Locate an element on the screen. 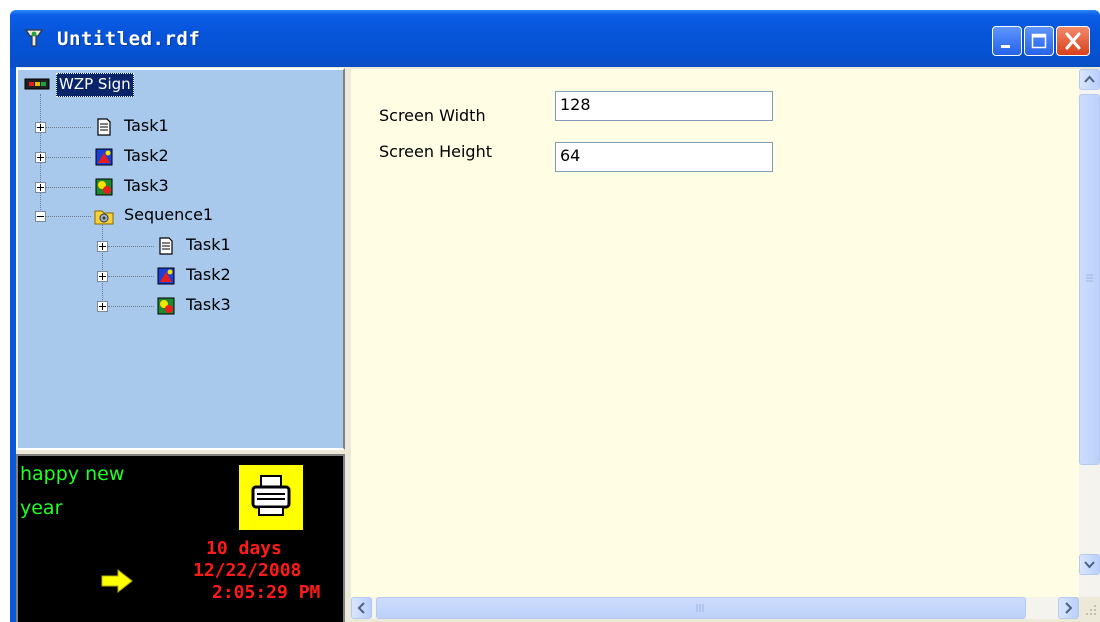 This screenshot has width=1100, height=622. preview-time: 2:05:29 PM is located at coordinates (266, 592).